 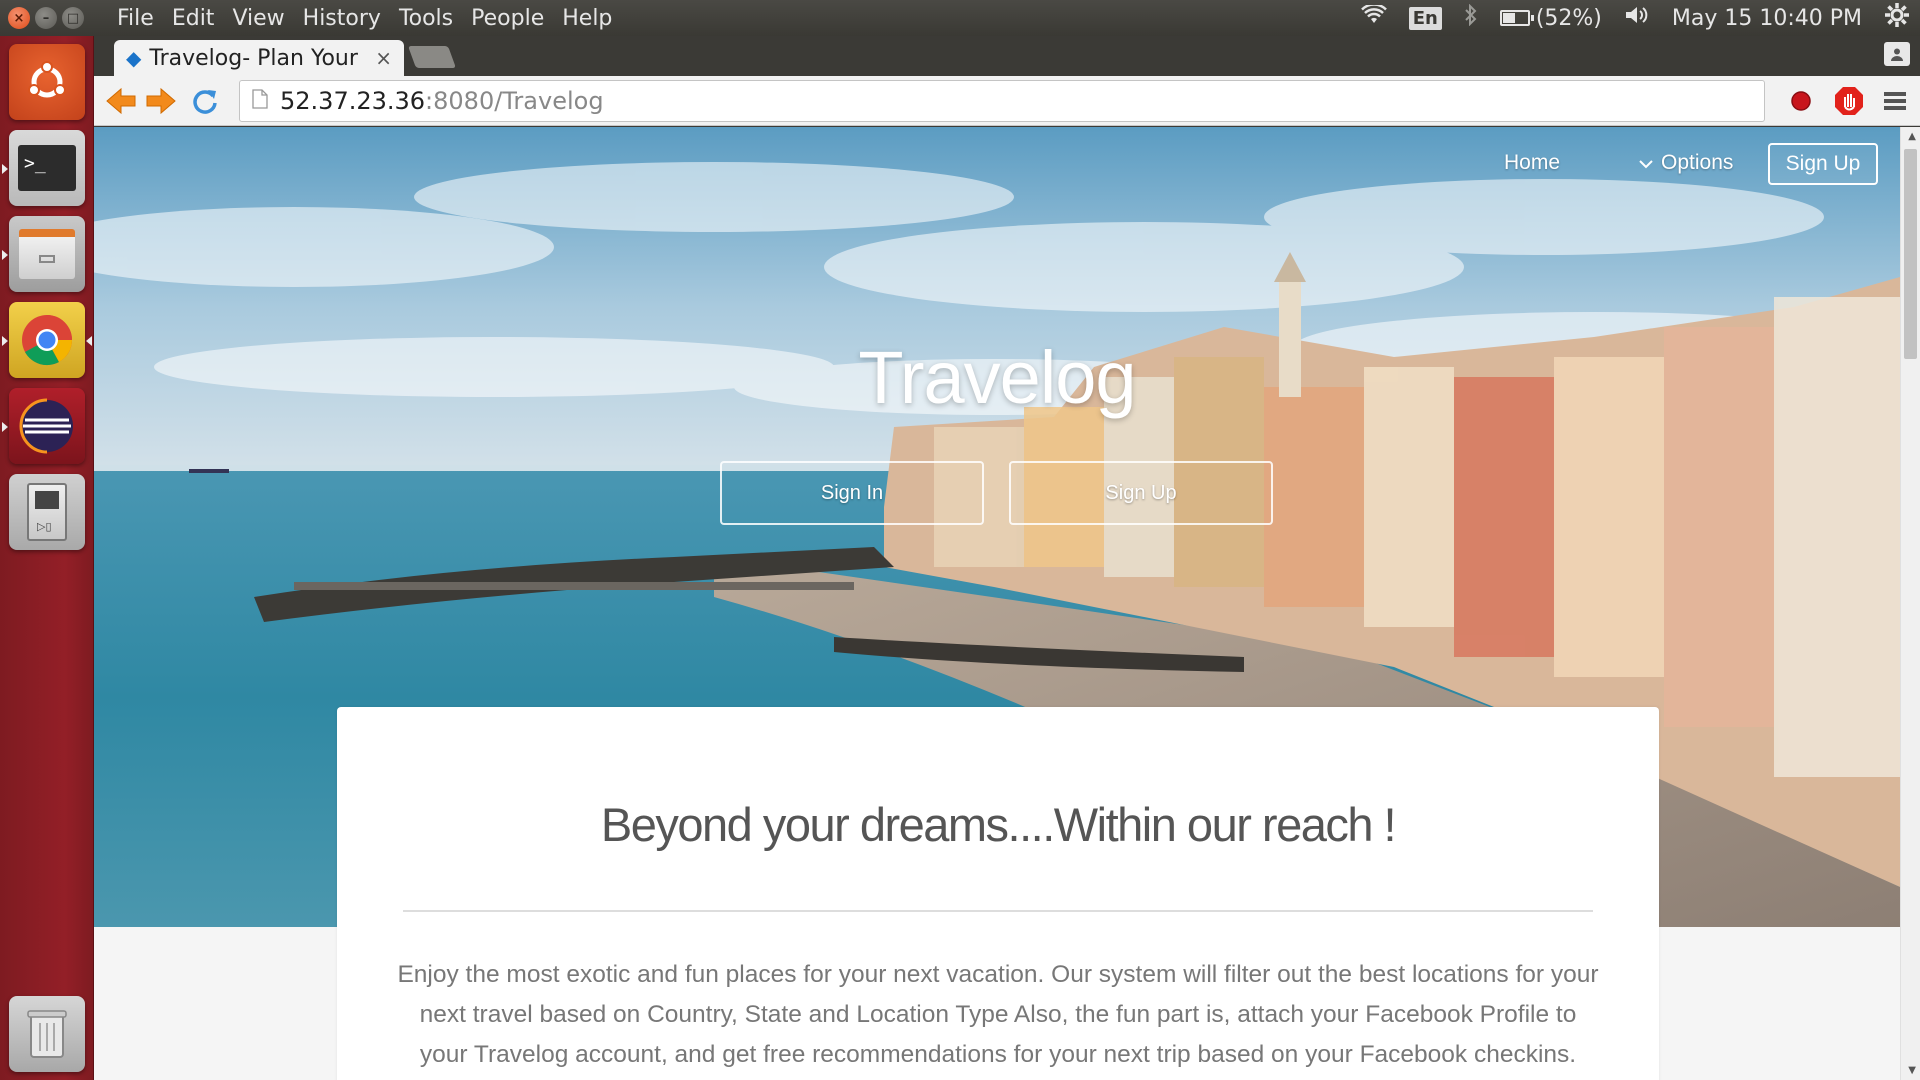 I want to click on browser-tab-strip: ◆ Travelog- Plan Your ×, so click(x=1007, y=56).